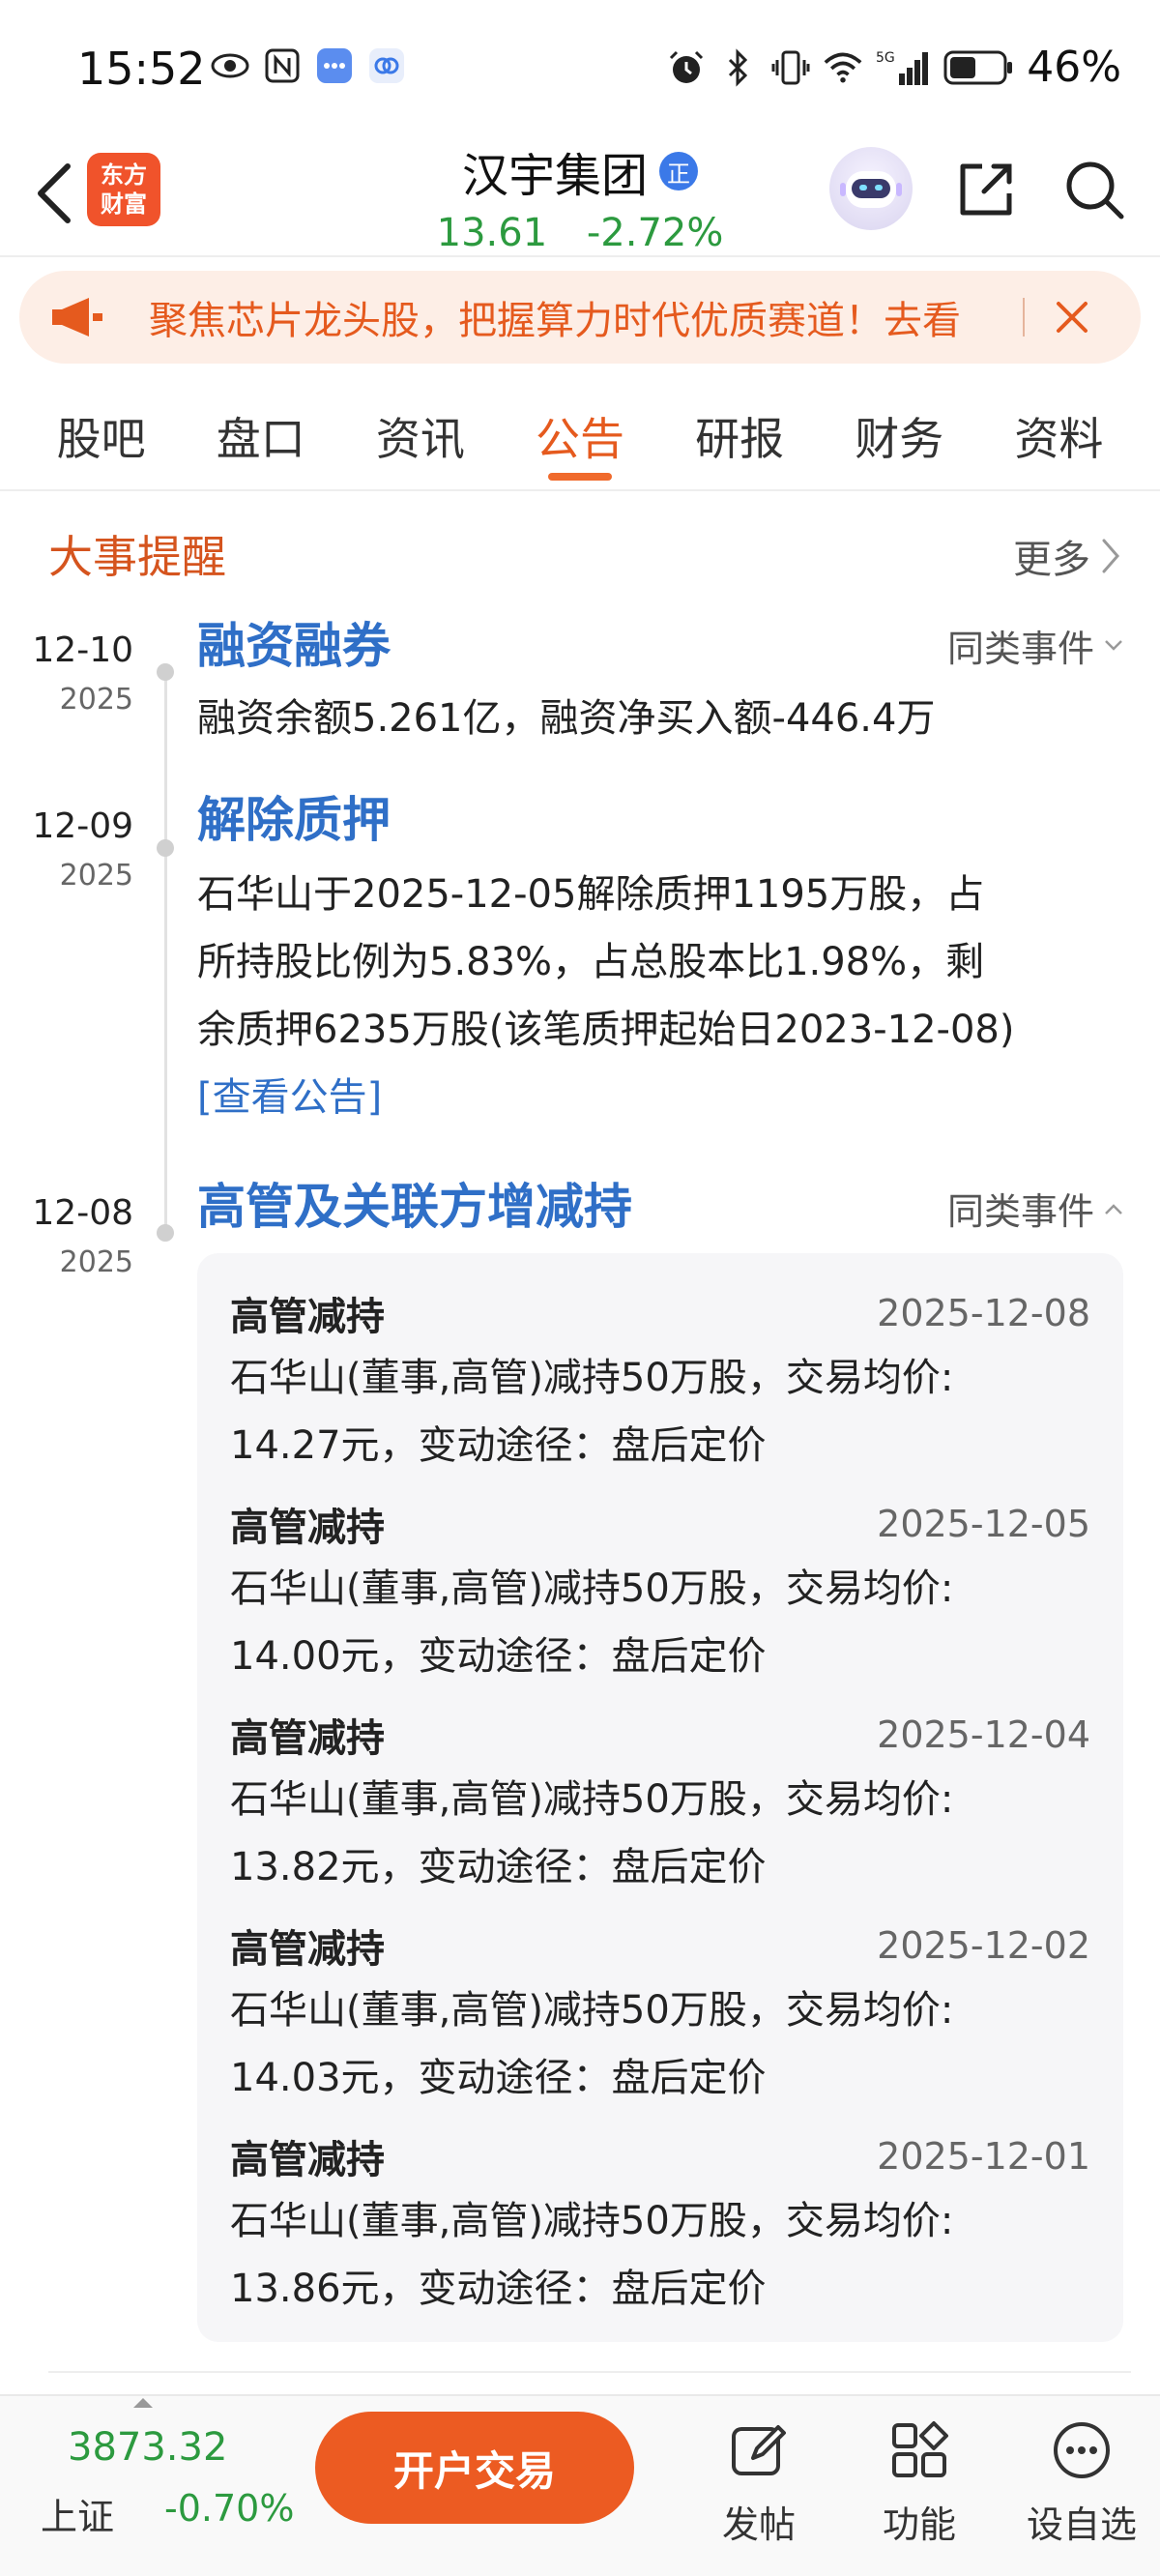 This screenshot has height=2576, width=1160. What do you see at coordinates (885, 58) in the screenshot?
I see `svg-text: 5G` at bounding box center [885, 58].